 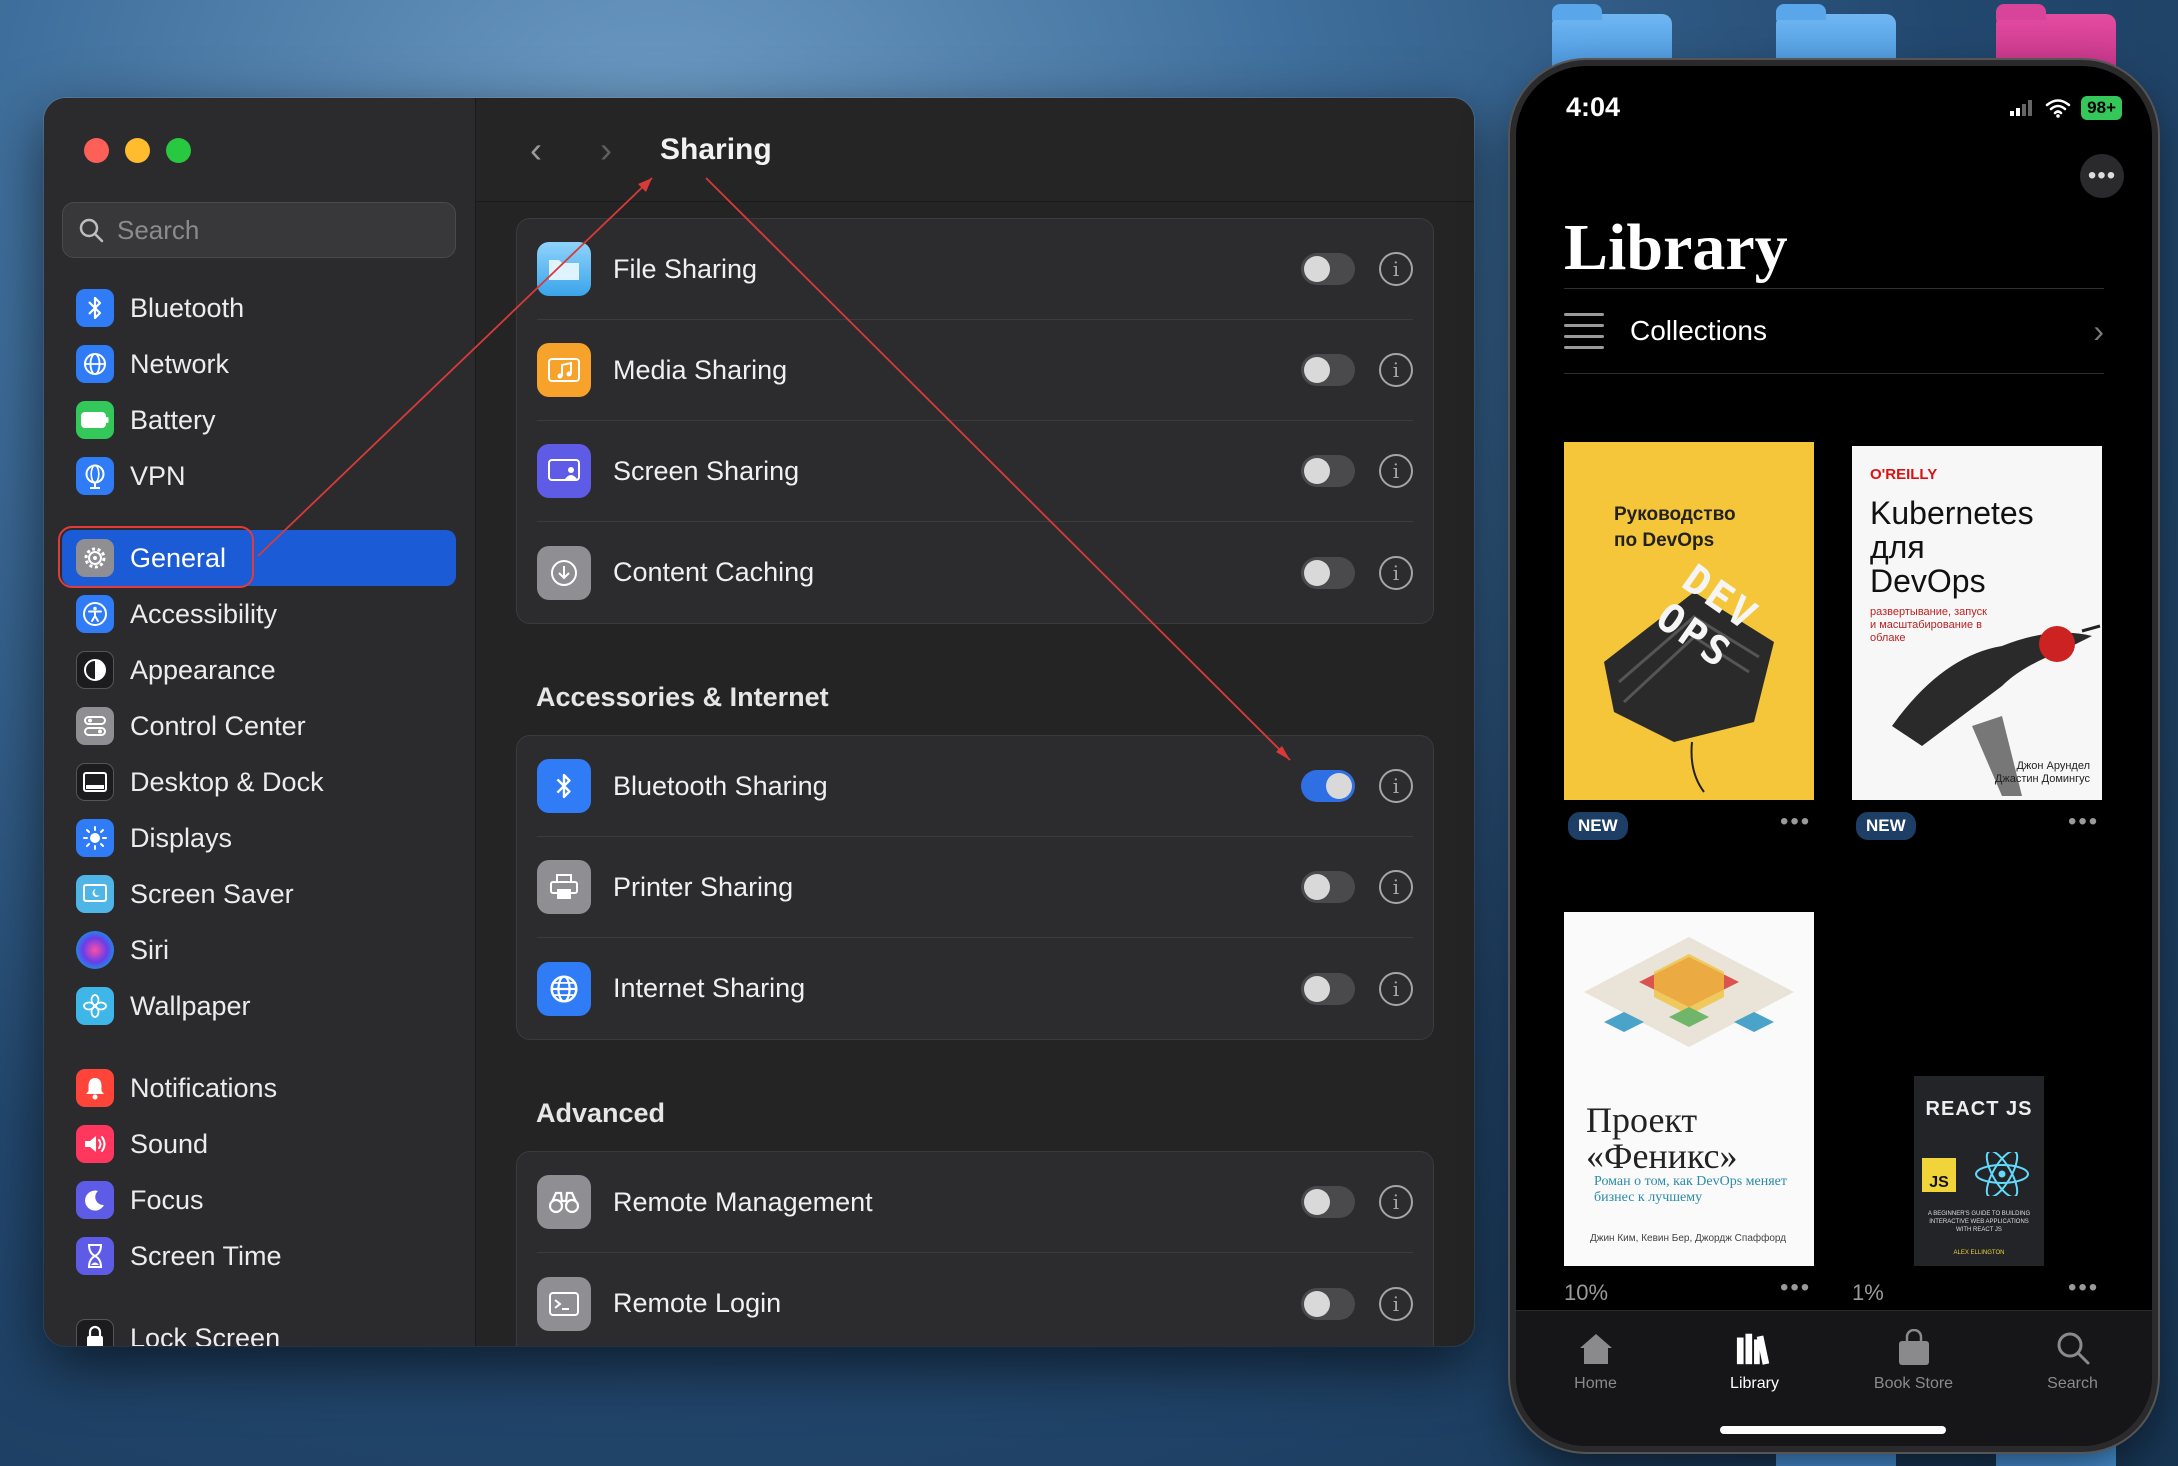 What do you see at coordinates (259, 838) in the screenshot?
I see `sidebar-item-displays: Displays` at bounding box center [259, 838].